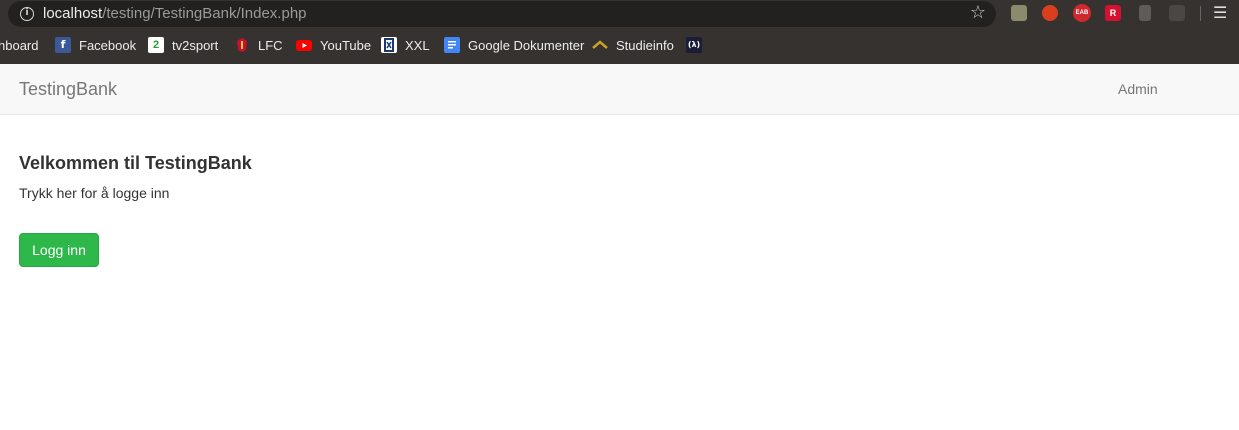  Describe the element at coordinates (1082, 13) in the screenshot. I see `eab-extension-icon: EAB` at that location.